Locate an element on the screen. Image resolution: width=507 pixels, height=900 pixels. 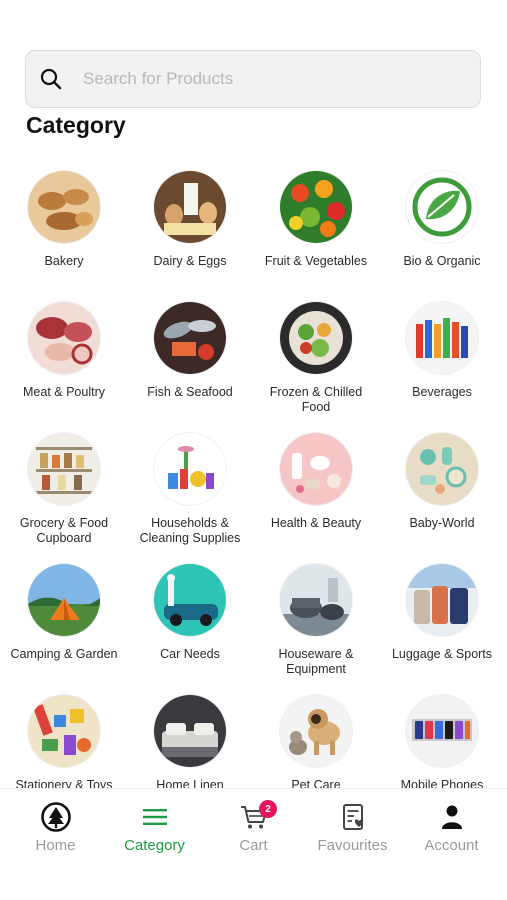
category-label: Stationery & Toys is located at coordinates (64, 783).